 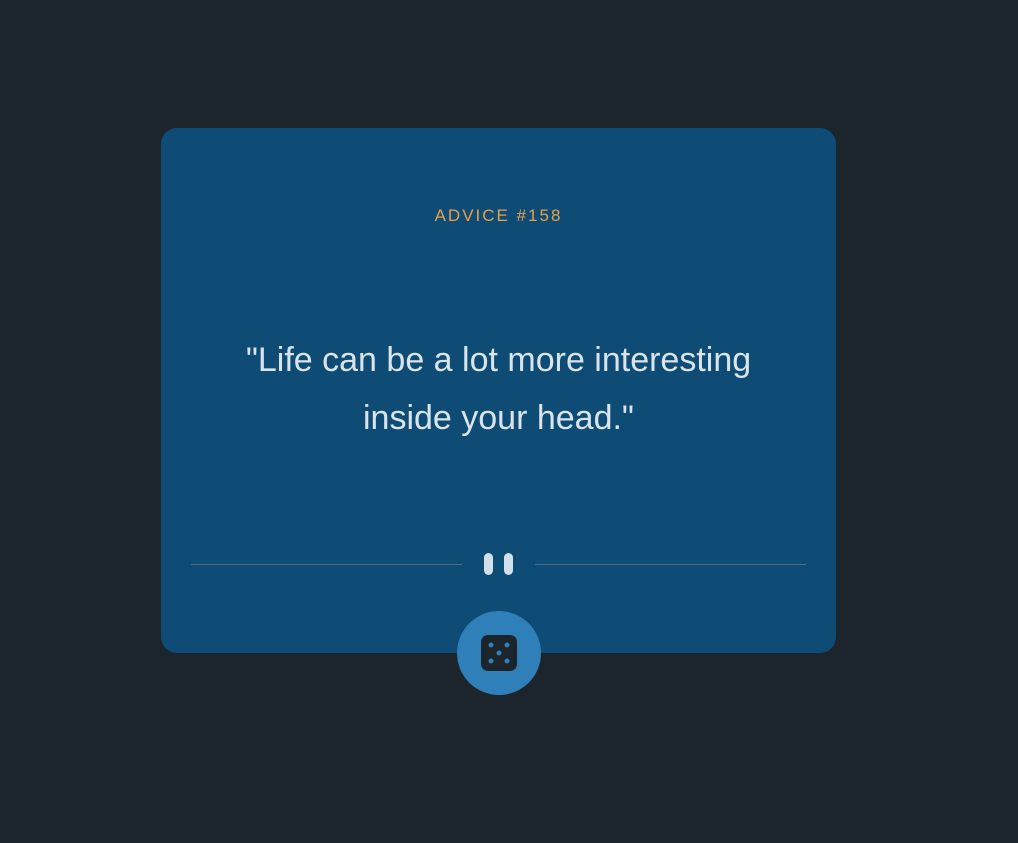 What do you see at coordinates (488, 564) in the screenshot?
I see `pause-bar-left` at bounding box center [488, 564].